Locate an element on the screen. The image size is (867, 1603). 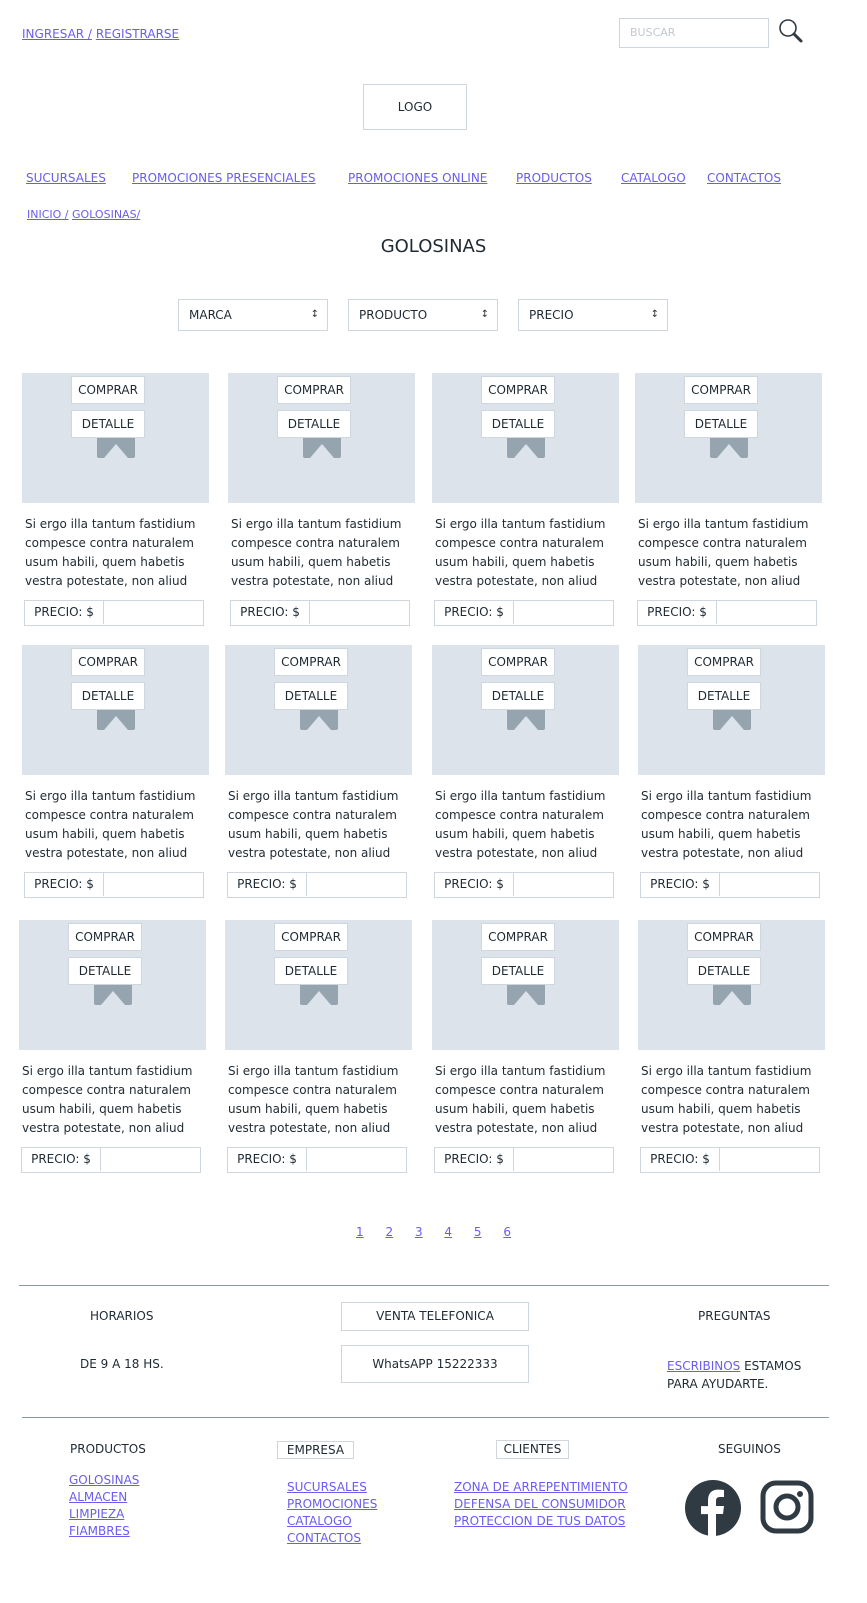
pagination: 1 2 3 4 5 6 is located at coordinates (433, 1232).